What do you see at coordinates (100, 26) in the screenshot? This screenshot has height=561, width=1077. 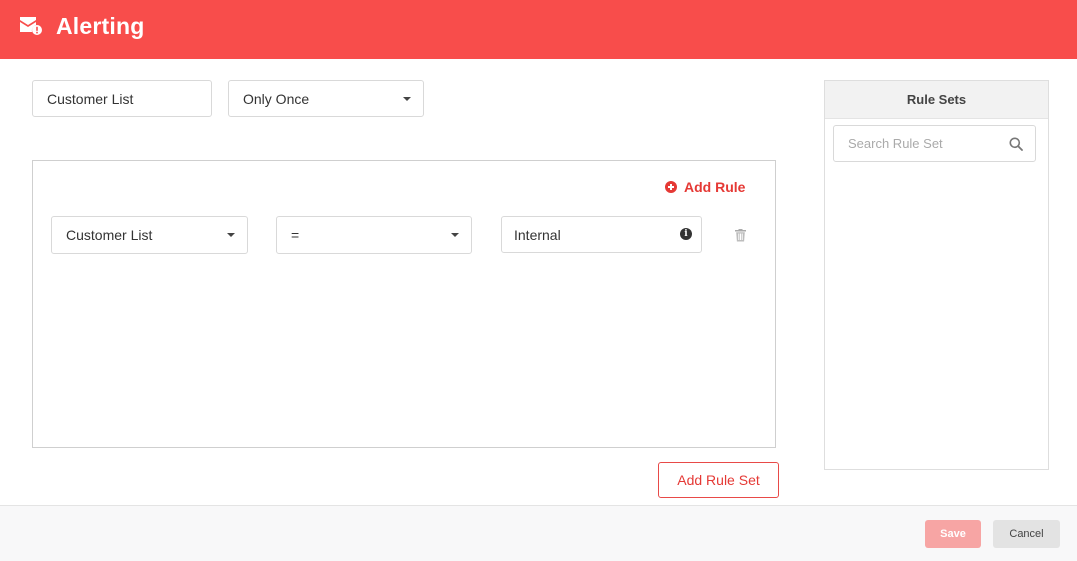 I see `page-title: Alerting` at bounding box center [100, 26].